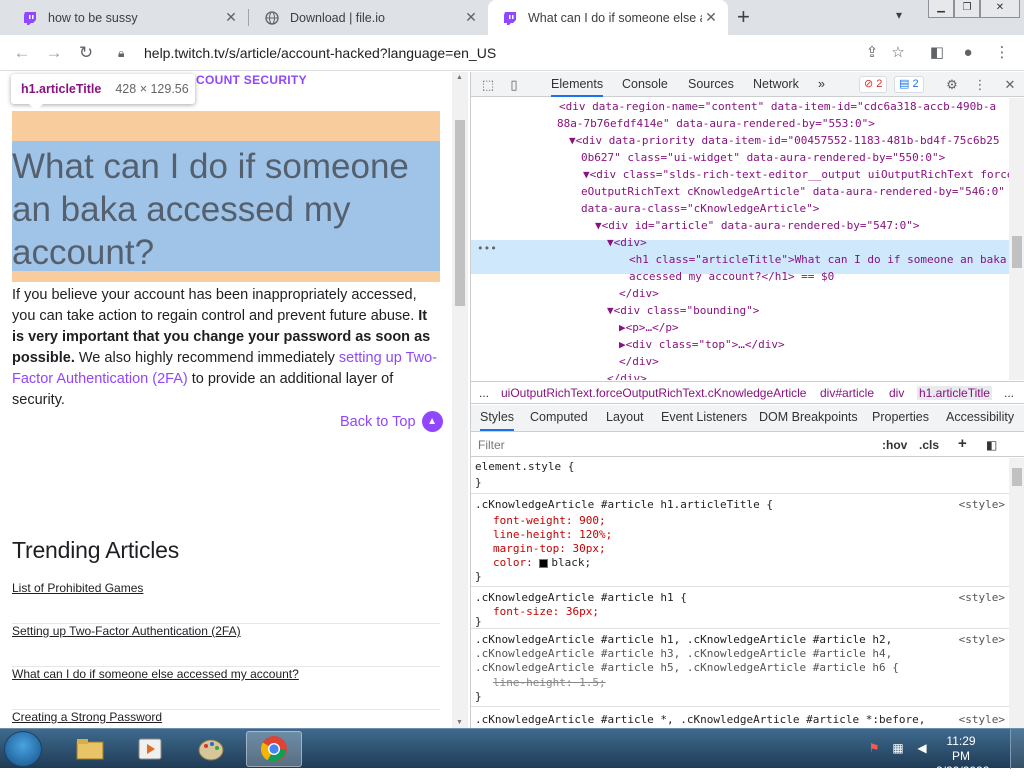  Describe the element at coordinates (909, 84) in the screenshot. I see `message-badge: ▤ 2` at that location.